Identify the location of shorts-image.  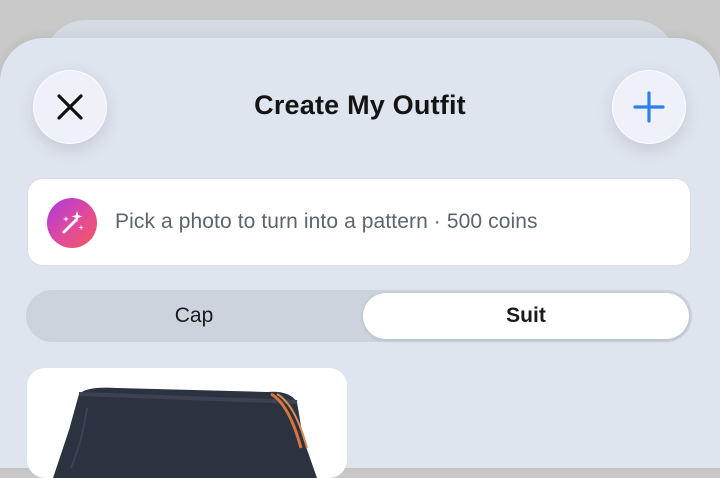
(185, 432).